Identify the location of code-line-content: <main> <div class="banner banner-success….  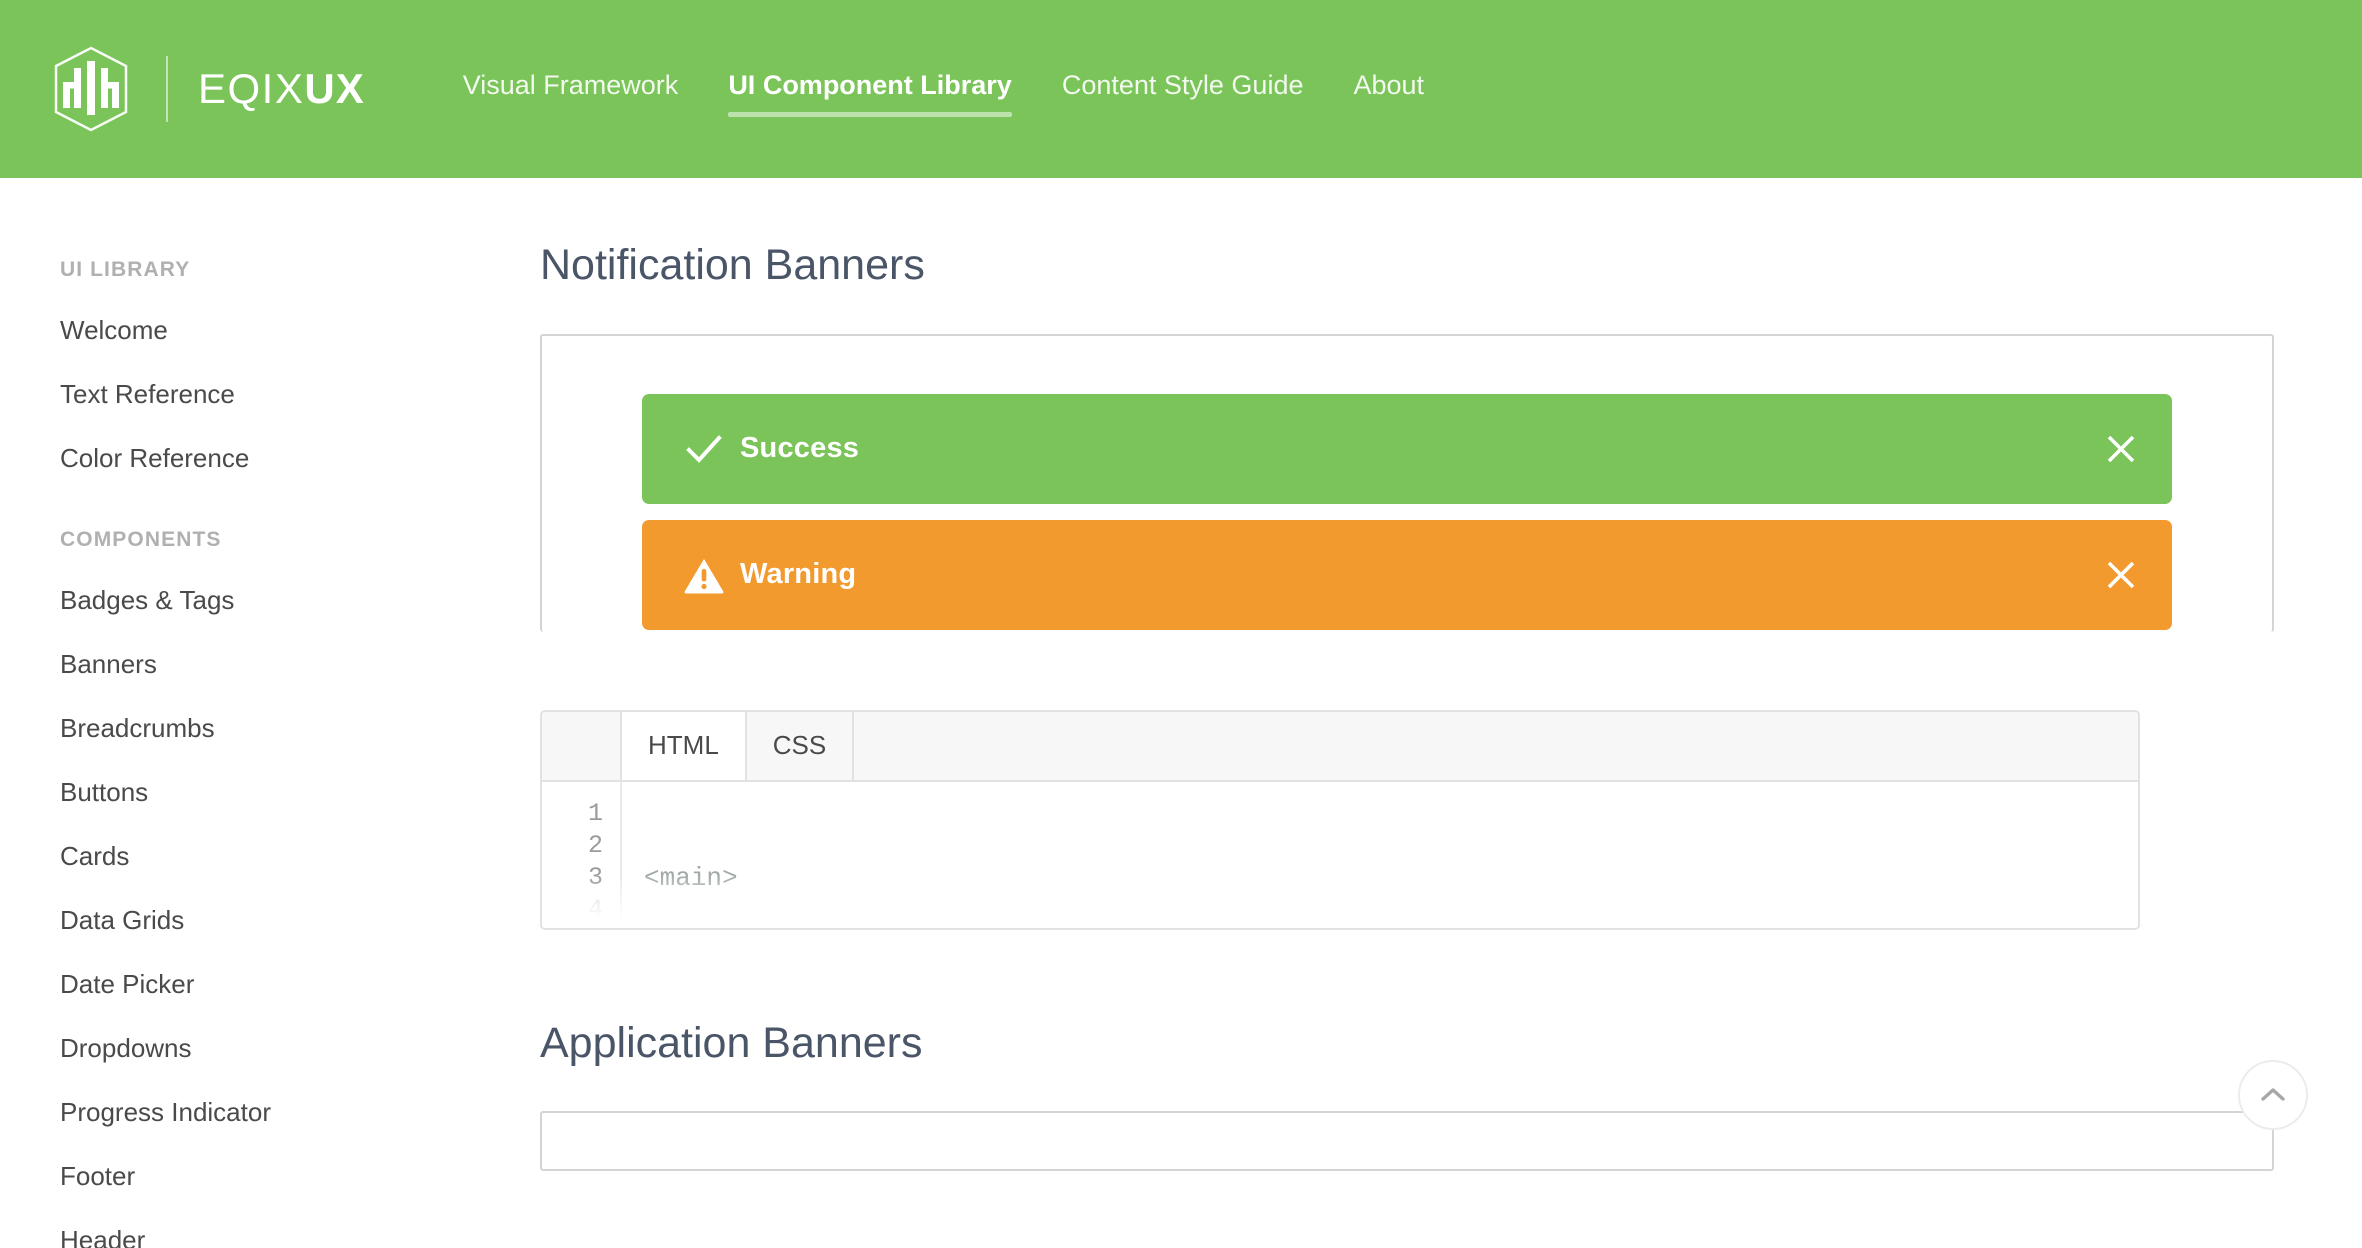
(1380, 855).